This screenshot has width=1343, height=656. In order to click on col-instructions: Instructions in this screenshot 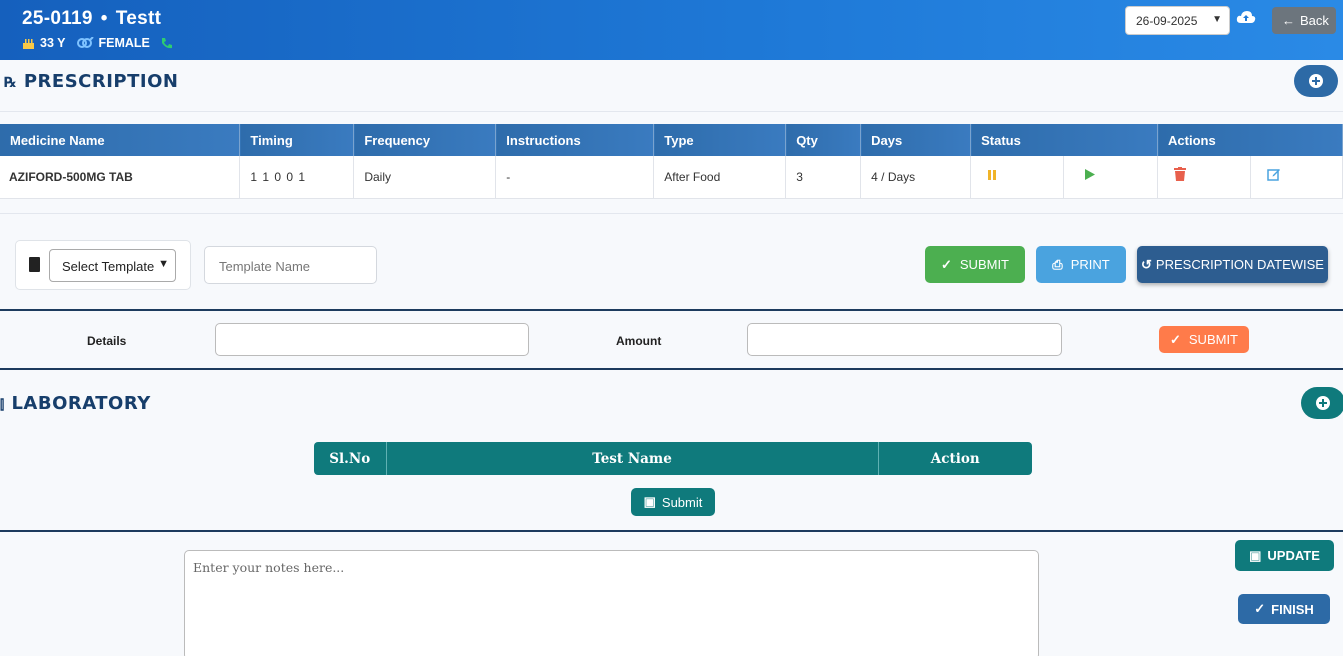, I will do `click(575, 140)`.